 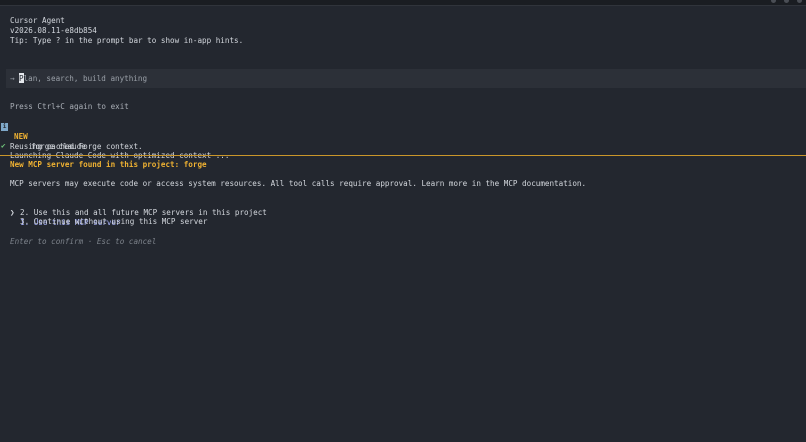 What do you see at coordinates (83, 241) in the screenshot?
I see `footer-hint: Enter to confirm · Esc to cancel` at bounding box center [83, 241].